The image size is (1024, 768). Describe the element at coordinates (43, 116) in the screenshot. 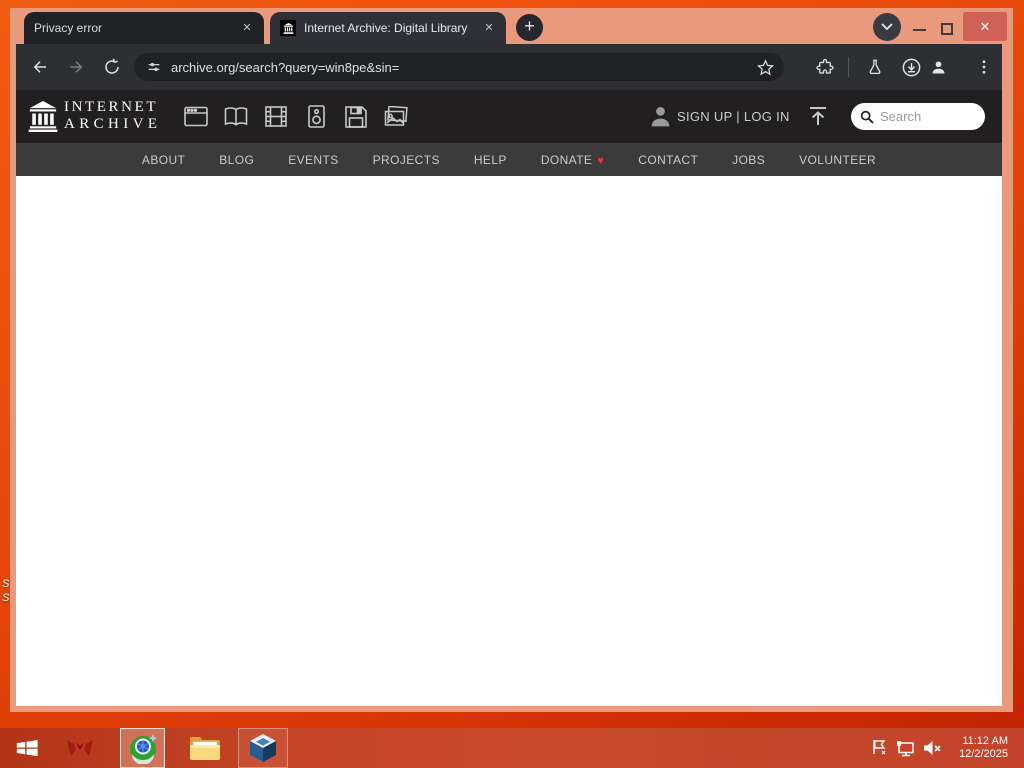

I see `internet-archive-logo` at that location.